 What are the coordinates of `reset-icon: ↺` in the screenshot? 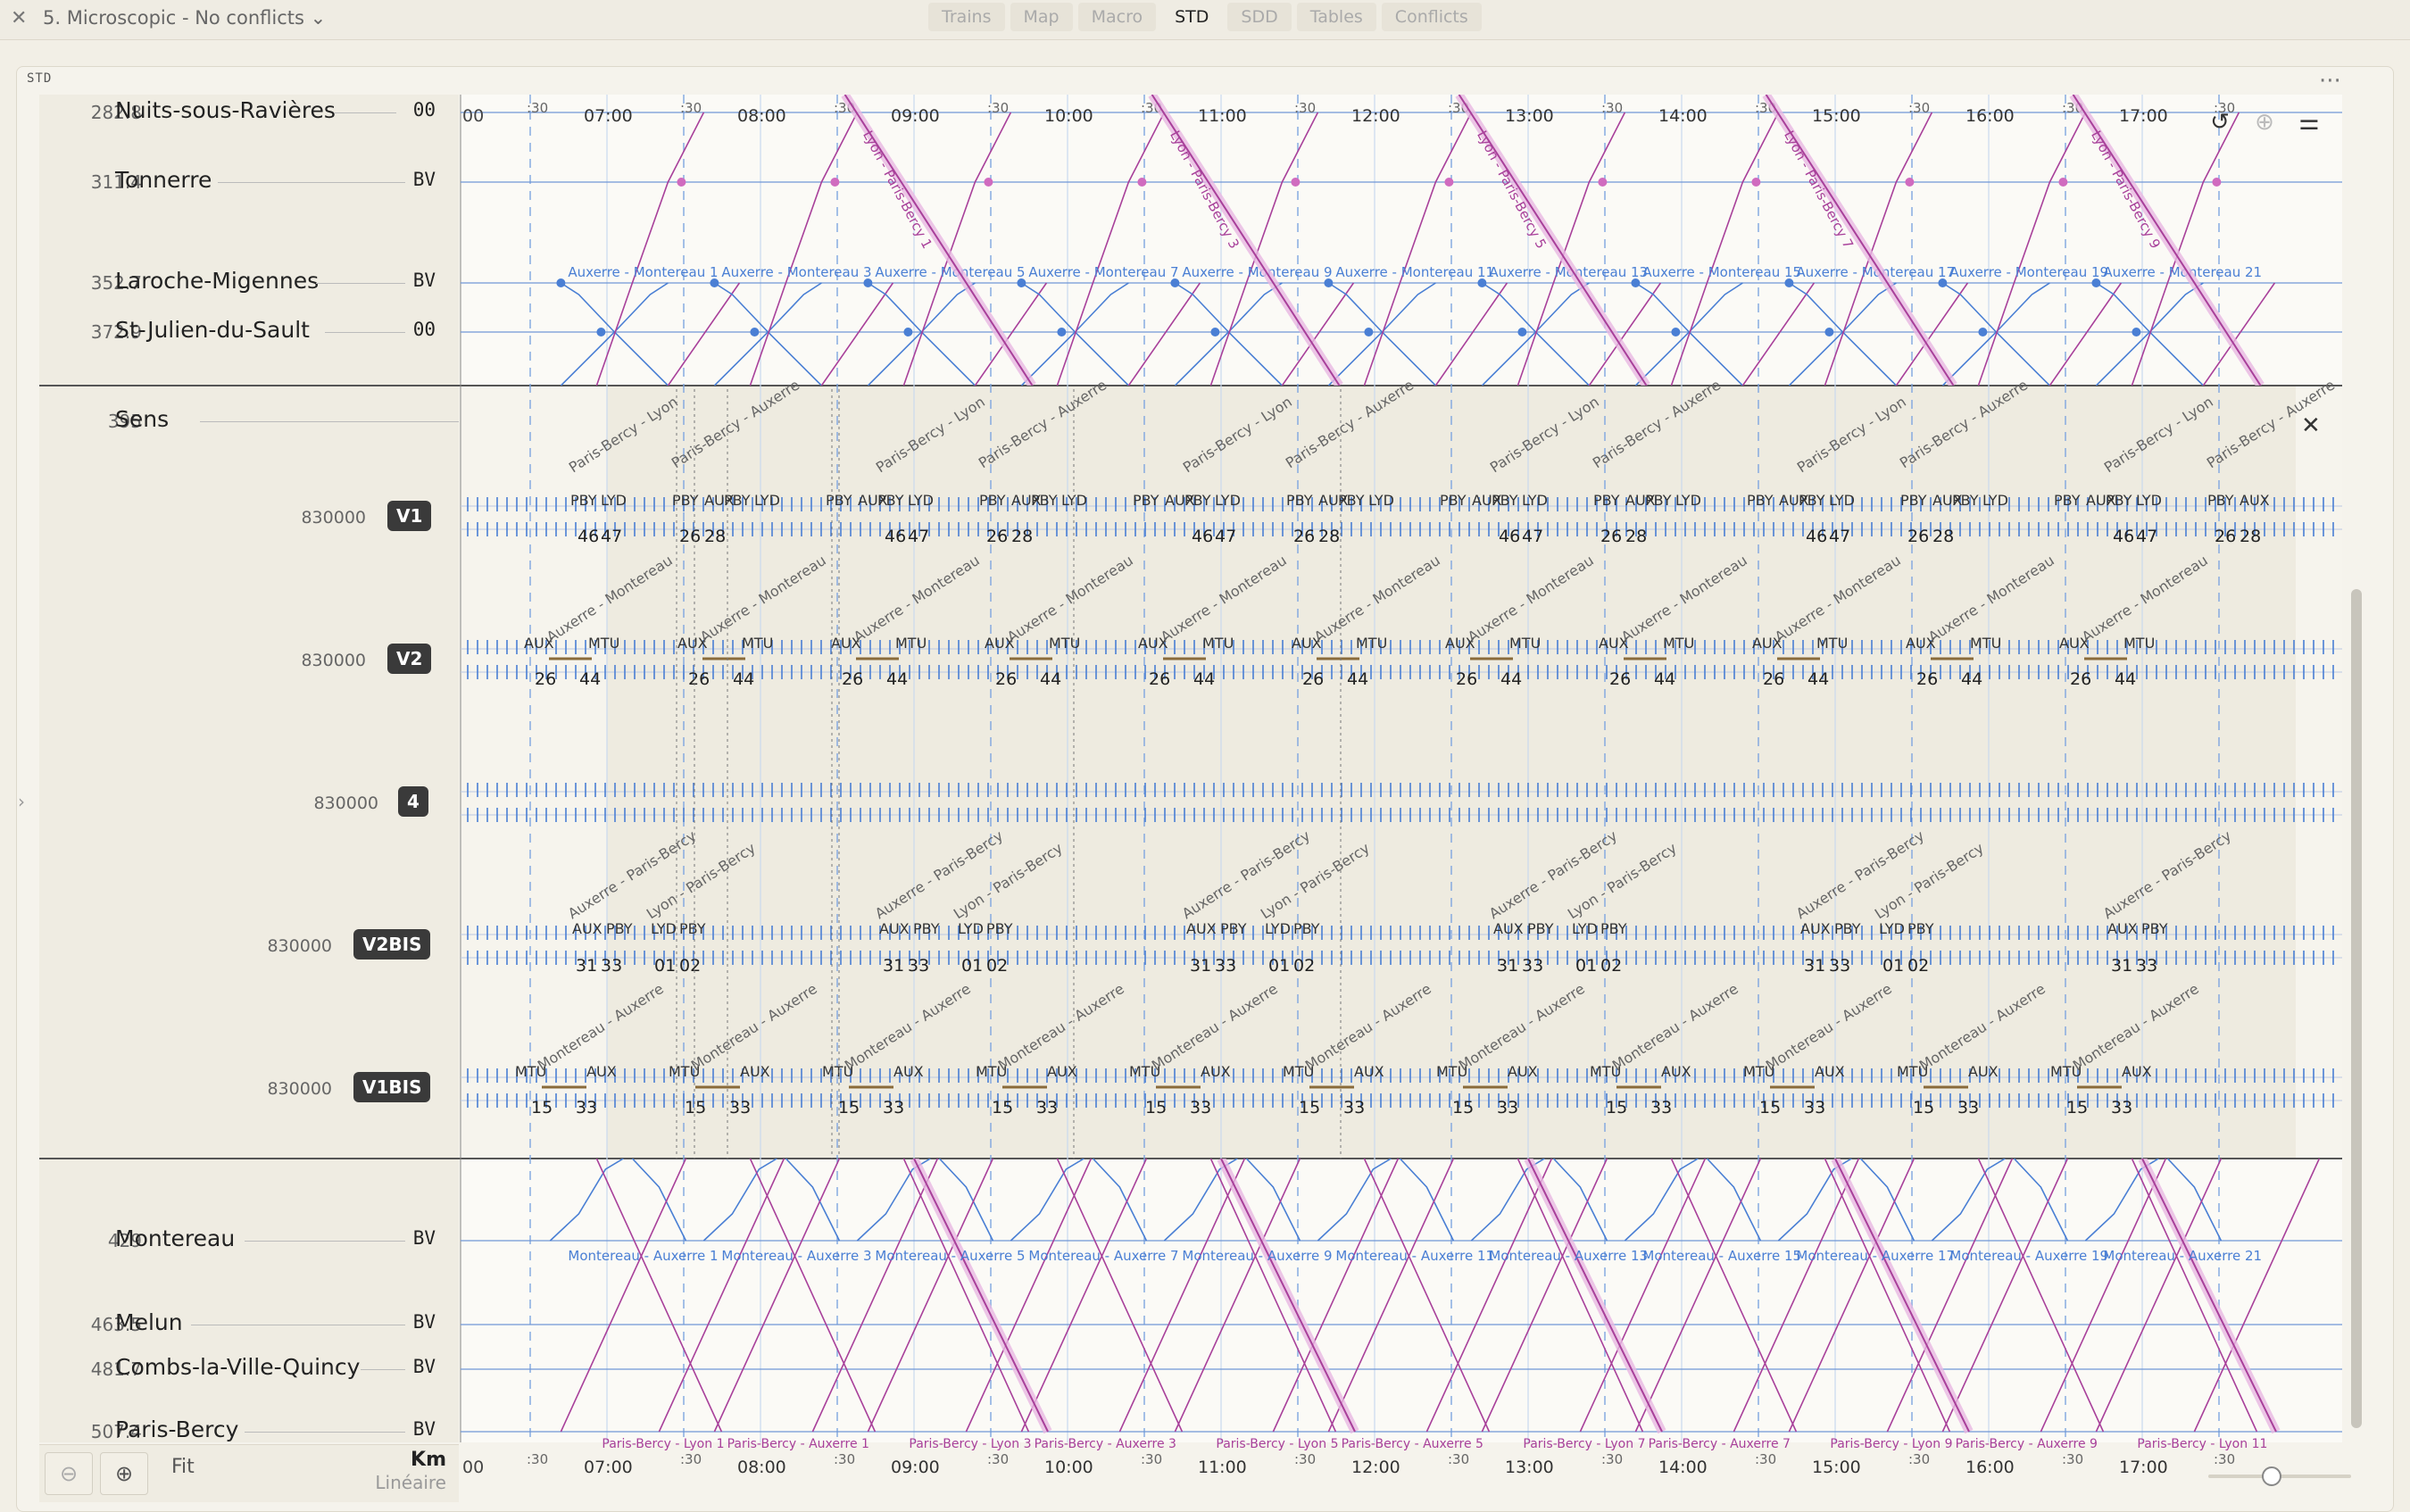 It's located at (2220, 122).